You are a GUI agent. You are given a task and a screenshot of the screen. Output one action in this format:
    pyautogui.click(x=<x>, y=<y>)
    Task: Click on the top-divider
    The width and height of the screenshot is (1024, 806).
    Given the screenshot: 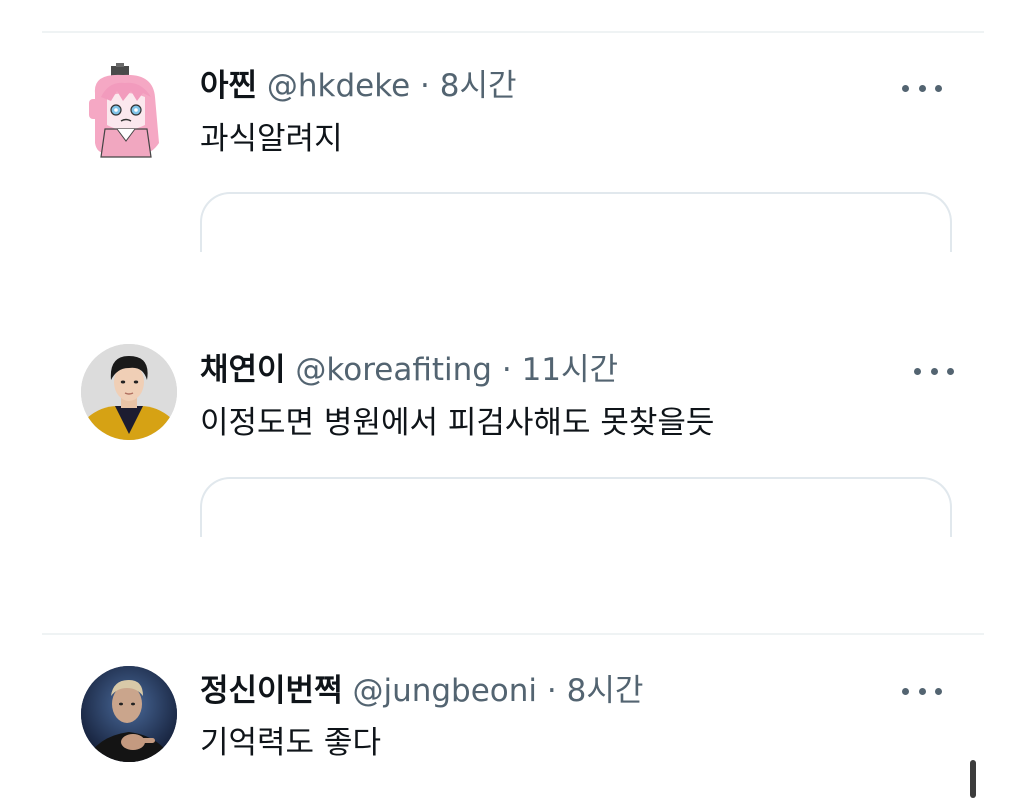 What is the action you would take?
    pyautogui.click(x=513, y=32)
    